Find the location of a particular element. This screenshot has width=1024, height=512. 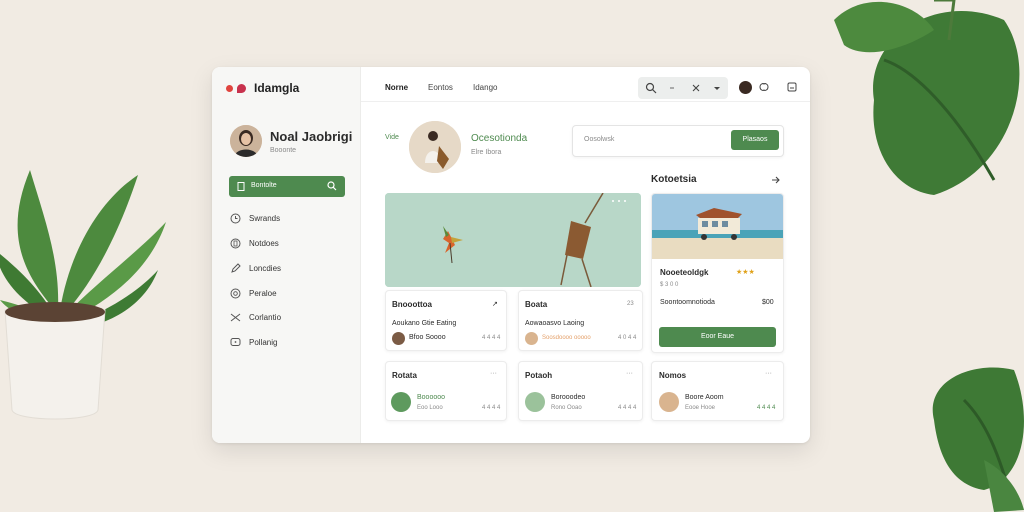

listing-button: Eoor Eaue is located at coordinates (717, 337).